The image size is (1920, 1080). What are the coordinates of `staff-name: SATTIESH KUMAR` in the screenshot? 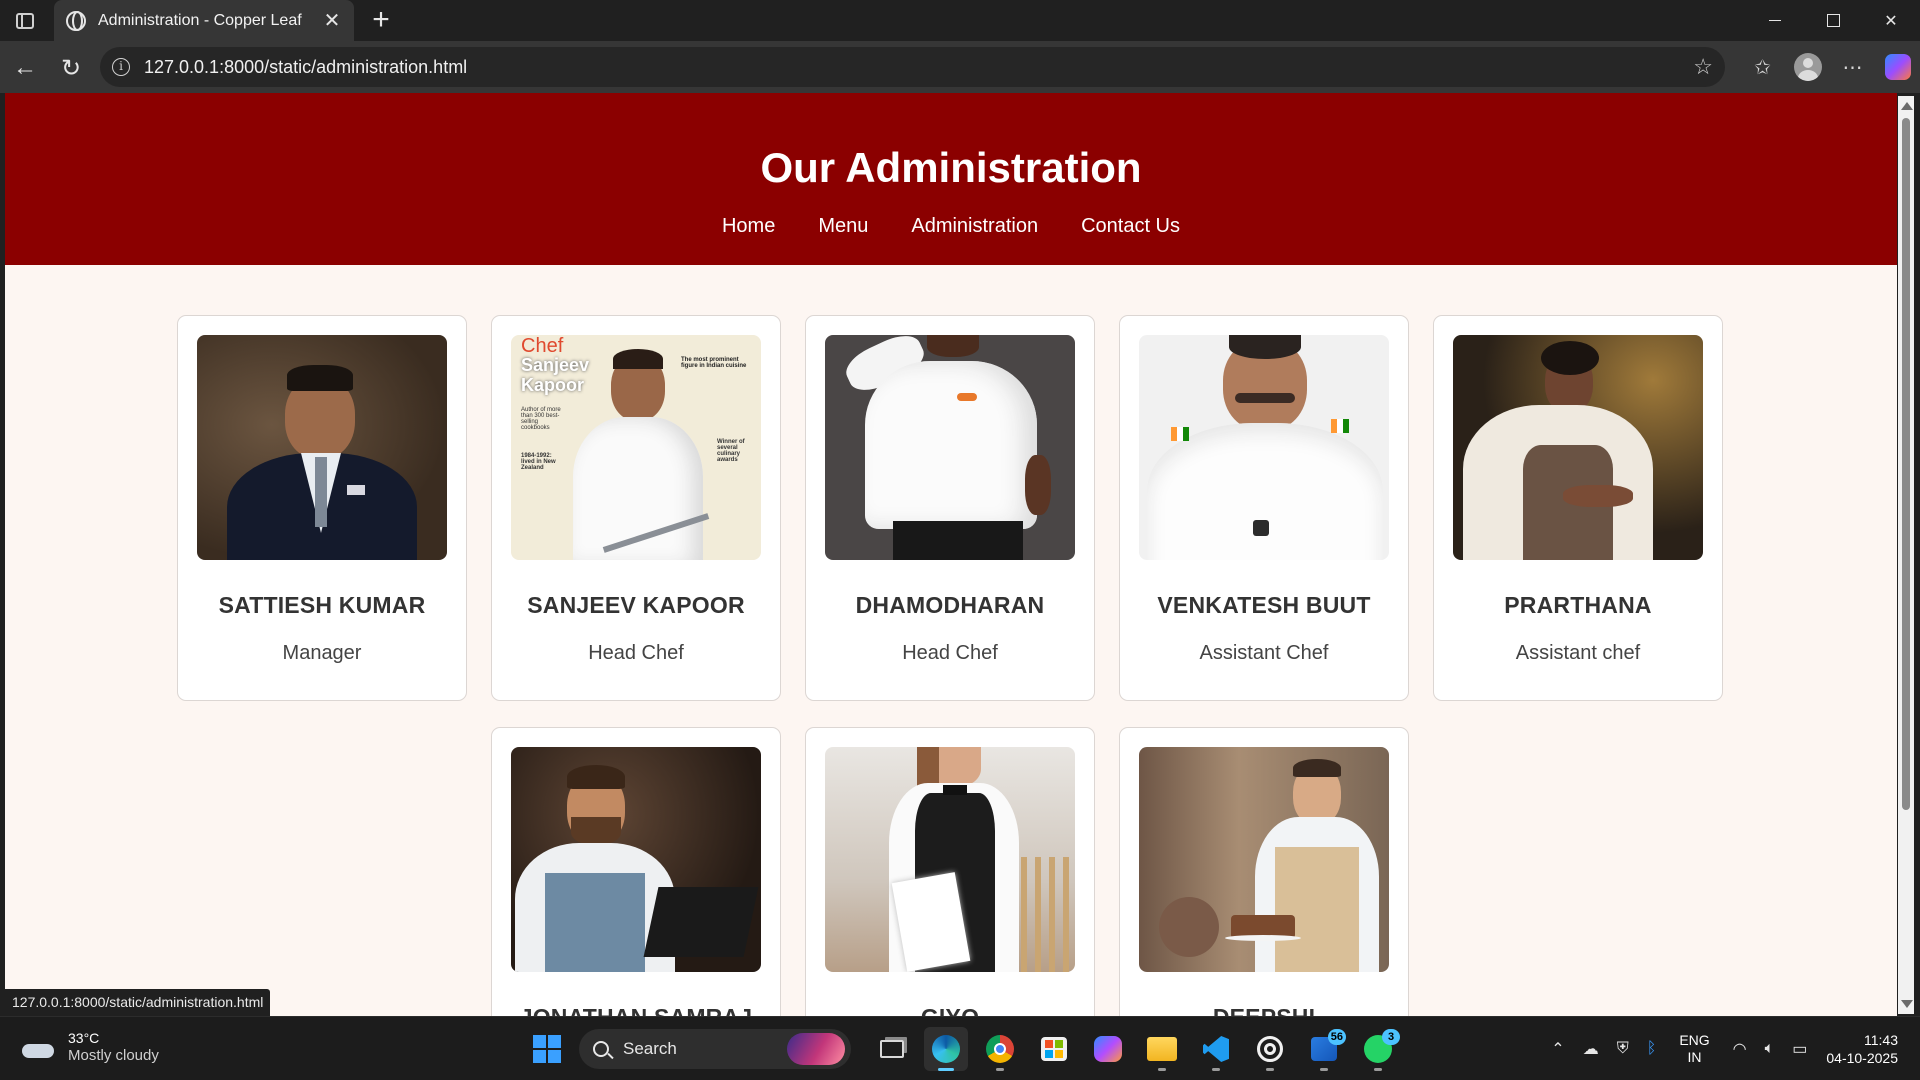 It's located at (322, 605).